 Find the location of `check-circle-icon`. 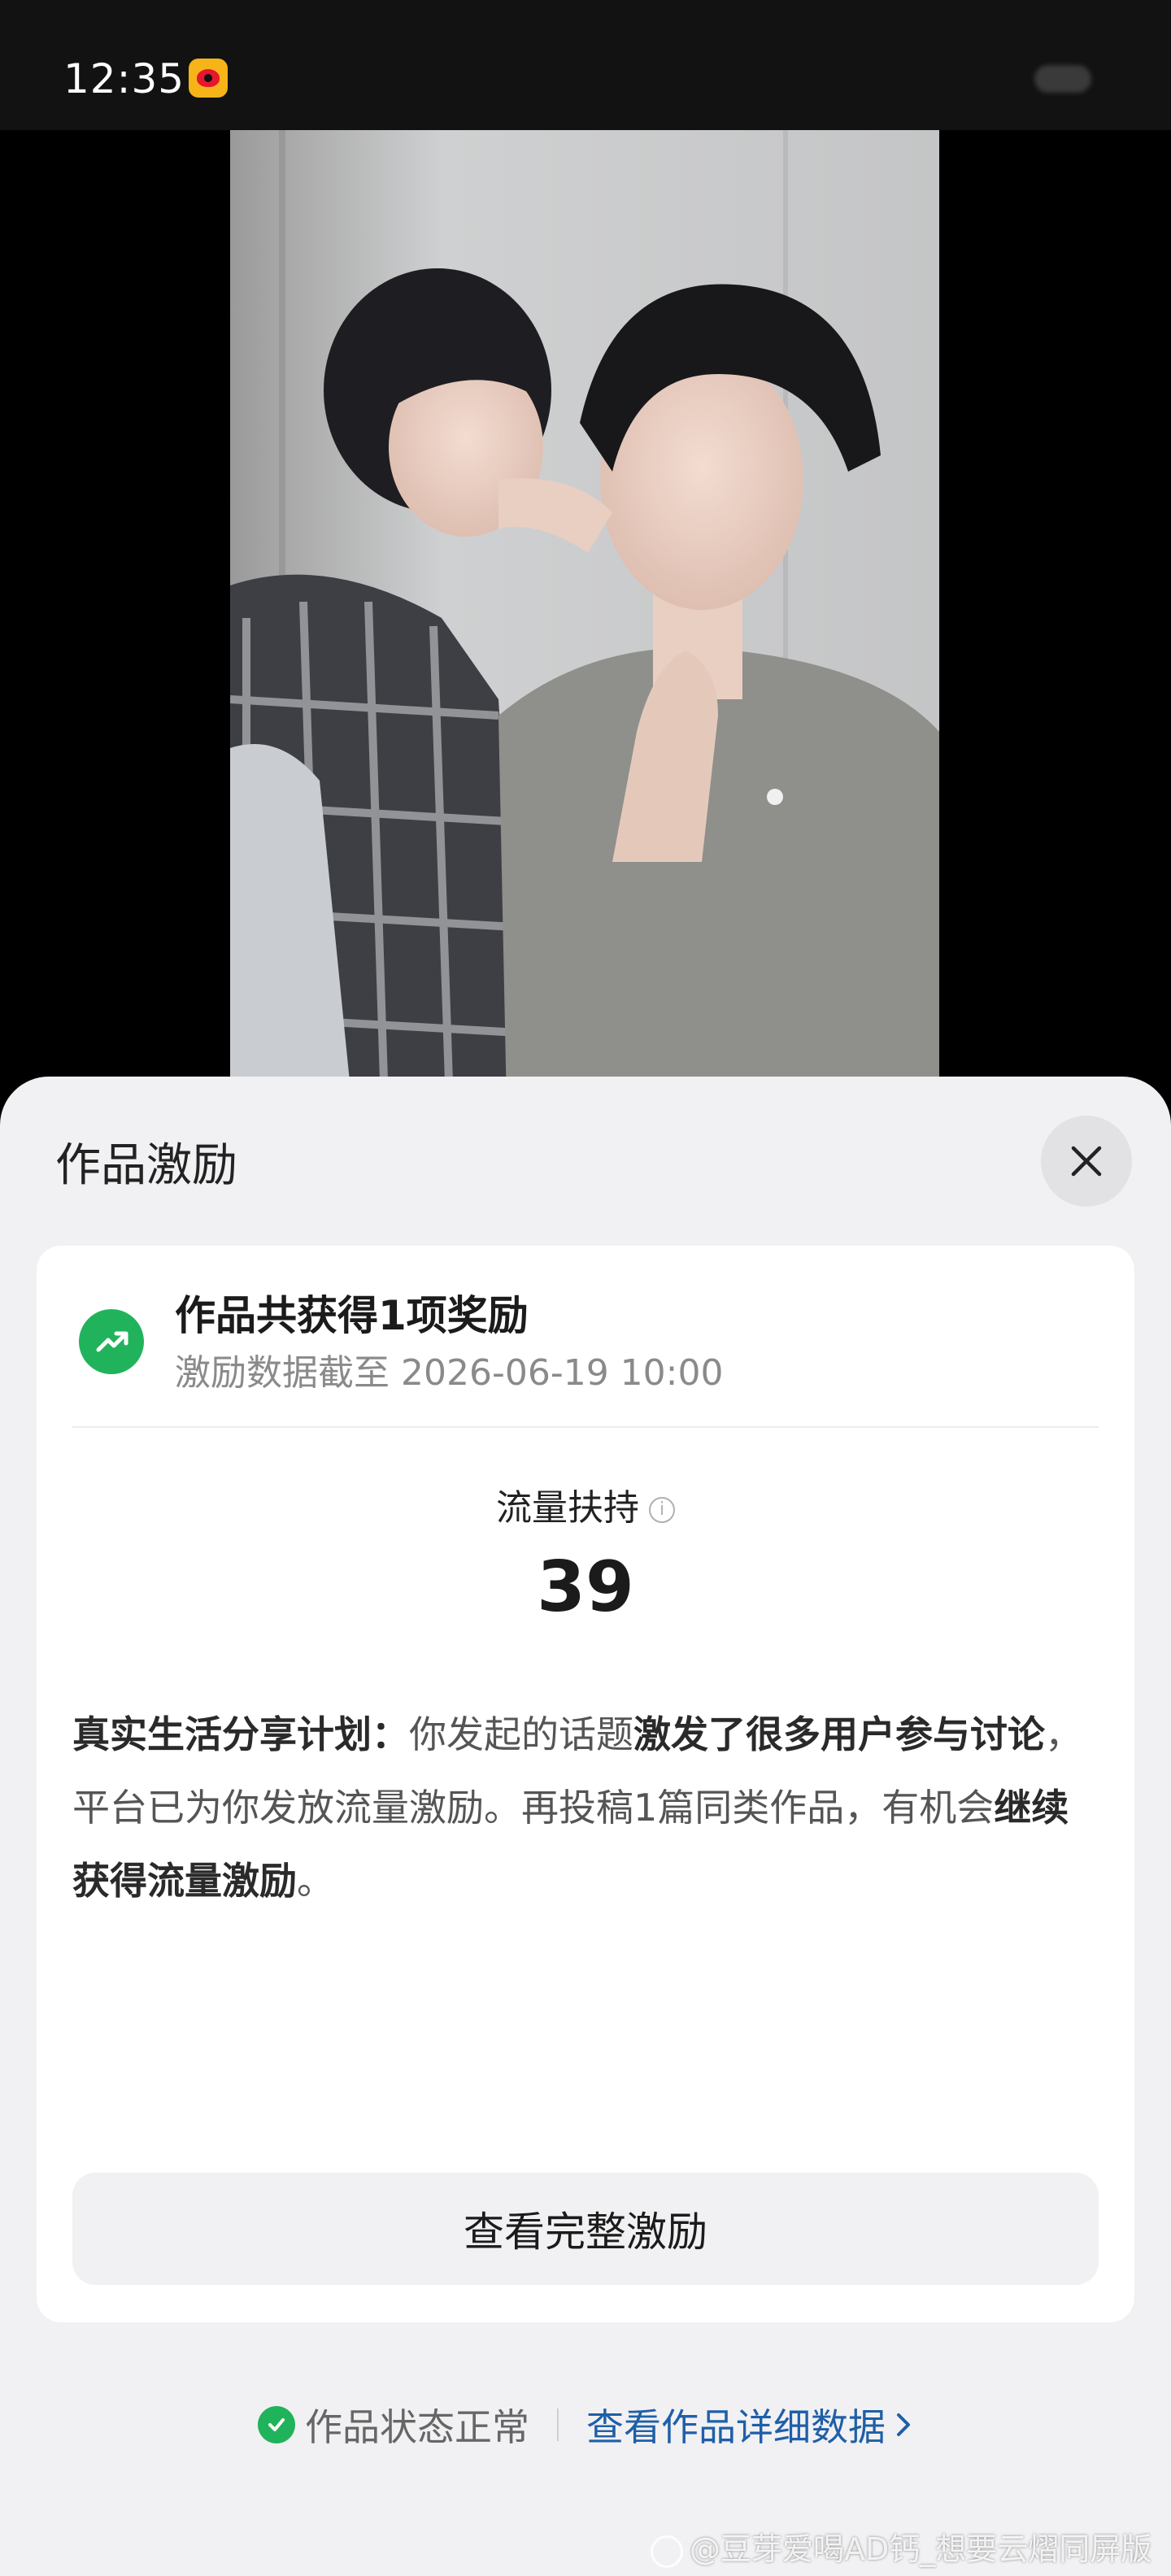

check-circle-icon is located at coordinates (276, 2424).